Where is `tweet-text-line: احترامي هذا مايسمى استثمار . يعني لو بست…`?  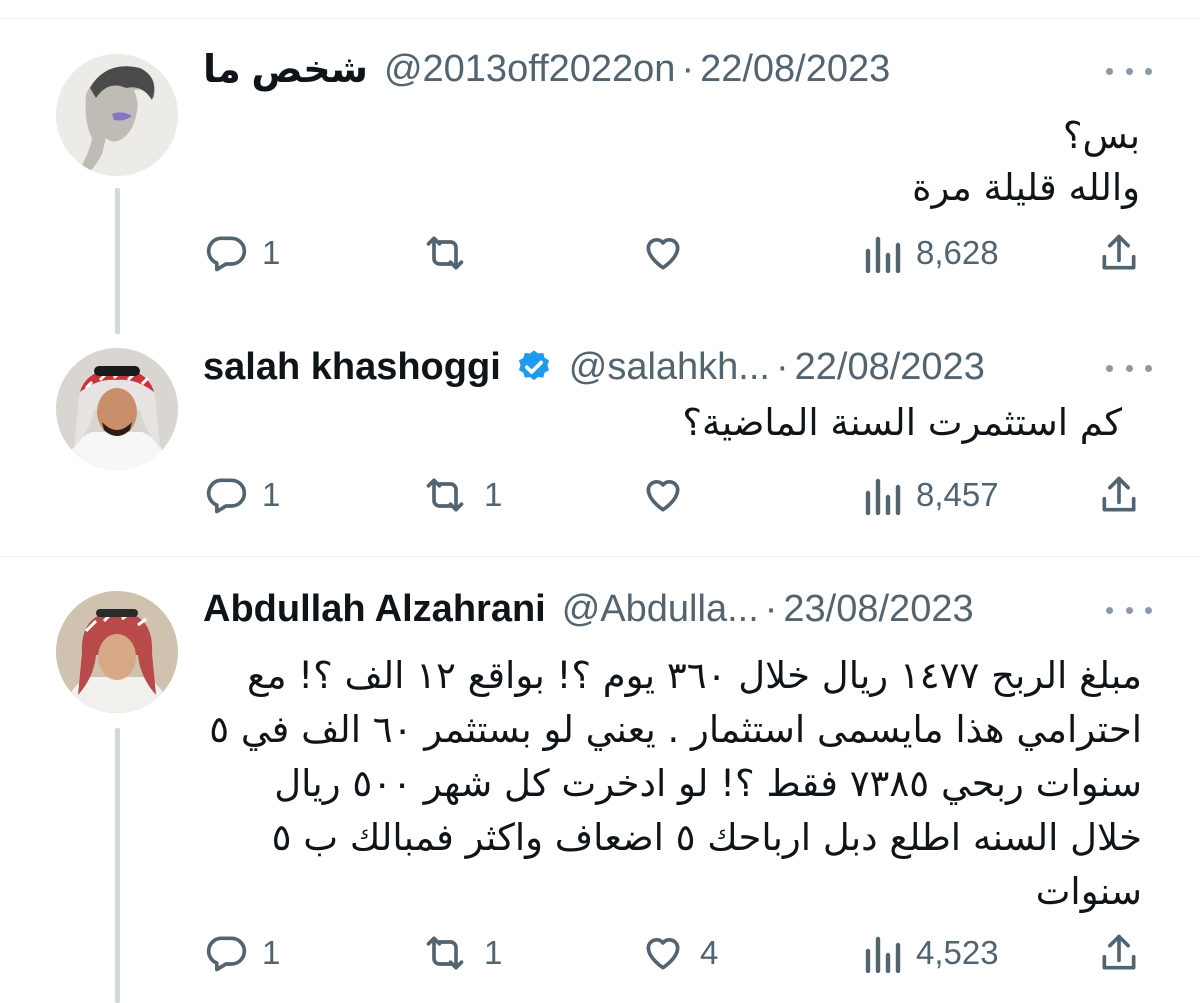 tweet-text-line: احترامي هذا مايسمى استثمار . يعني لو بست… is located at coordinates (675, 729).